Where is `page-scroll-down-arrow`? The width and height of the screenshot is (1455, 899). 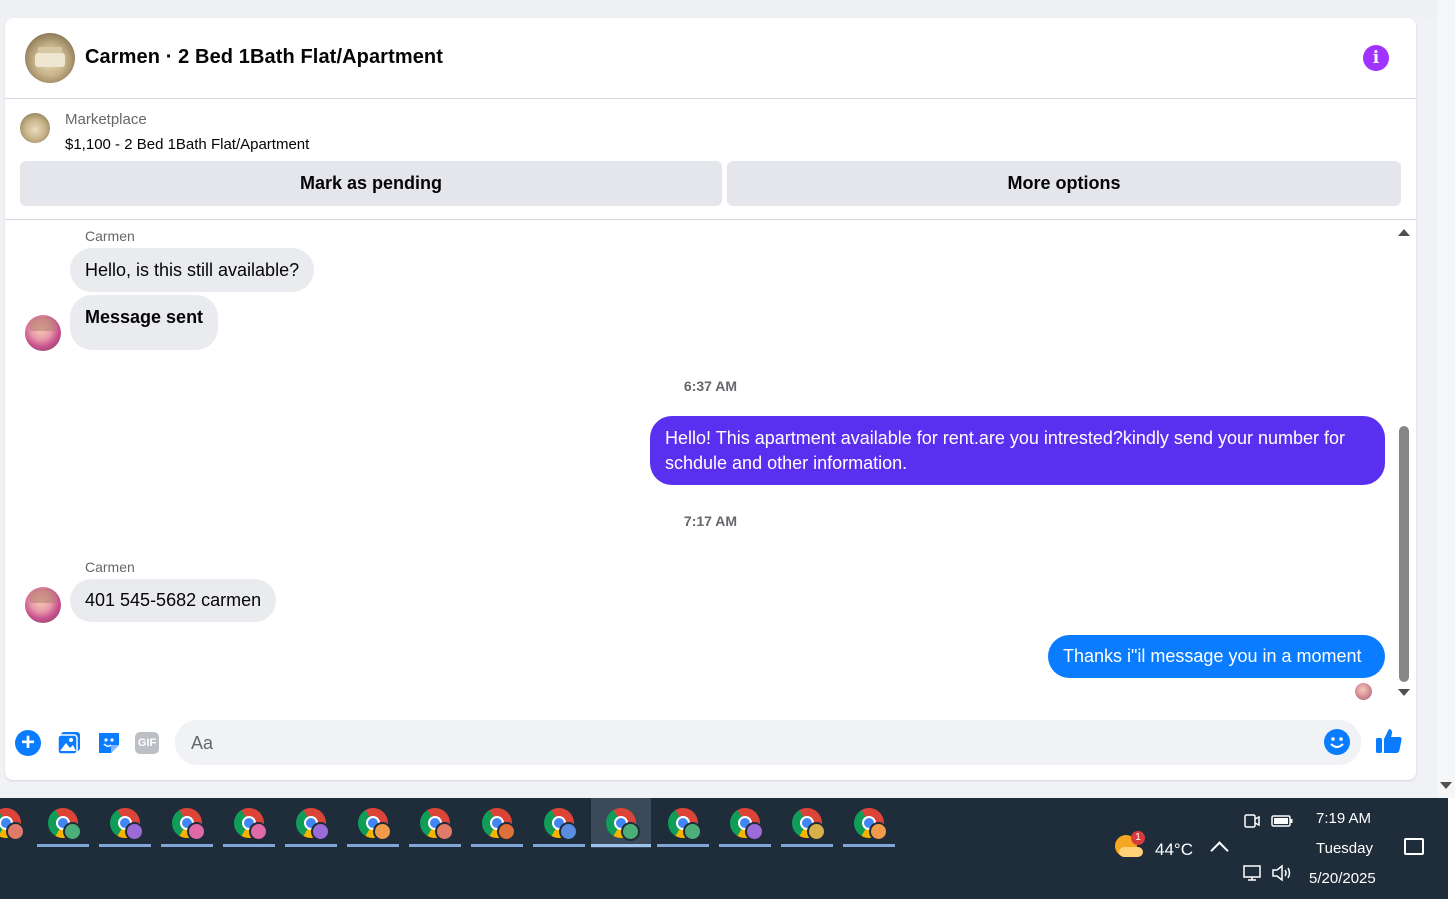
page-scroll-down-arrow is located at coordinates (1446, 785).